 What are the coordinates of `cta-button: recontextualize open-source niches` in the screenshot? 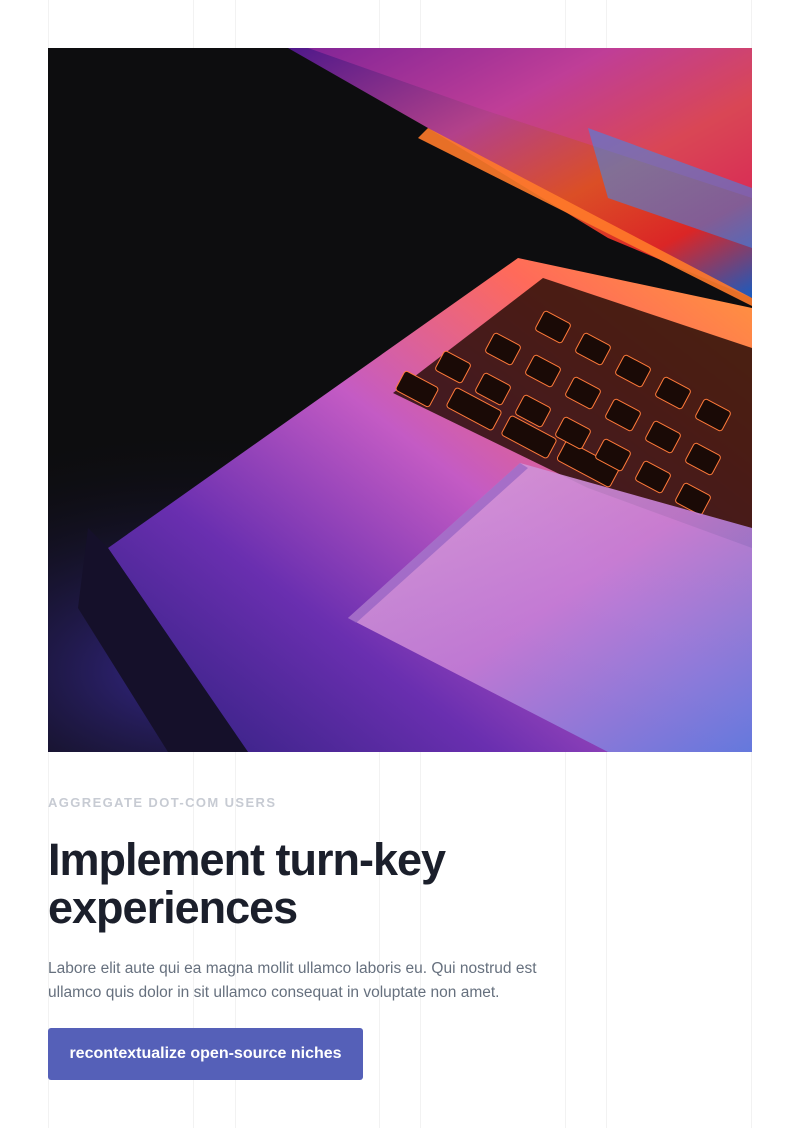 It's located at (205, 1054).